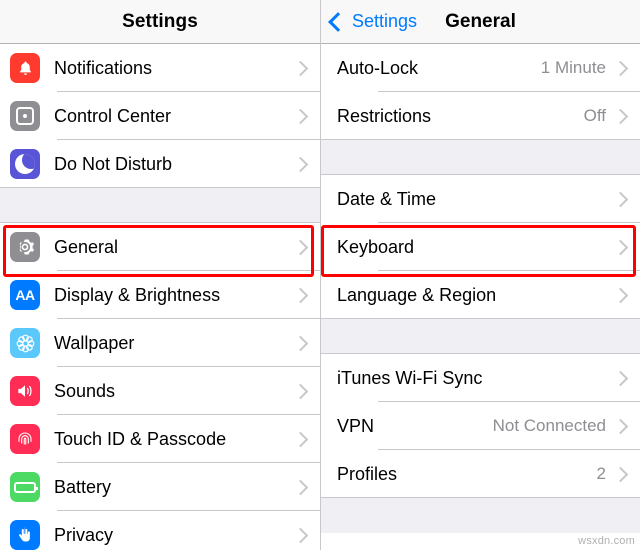  Describe the element at coordinates (137, 294) in the screenshot. I see `row-label: Display & Brightness` at that location.